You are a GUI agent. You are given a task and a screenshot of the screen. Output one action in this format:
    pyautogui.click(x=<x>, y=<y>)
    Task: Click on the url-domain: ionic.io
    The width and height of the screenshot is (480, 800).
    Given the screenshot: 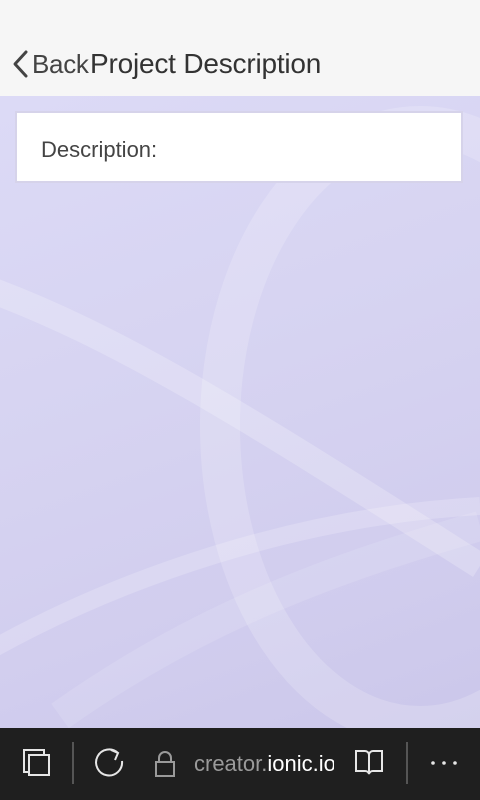 What is the action you would take?
    pyautogui.click(x=300, y=763)
    